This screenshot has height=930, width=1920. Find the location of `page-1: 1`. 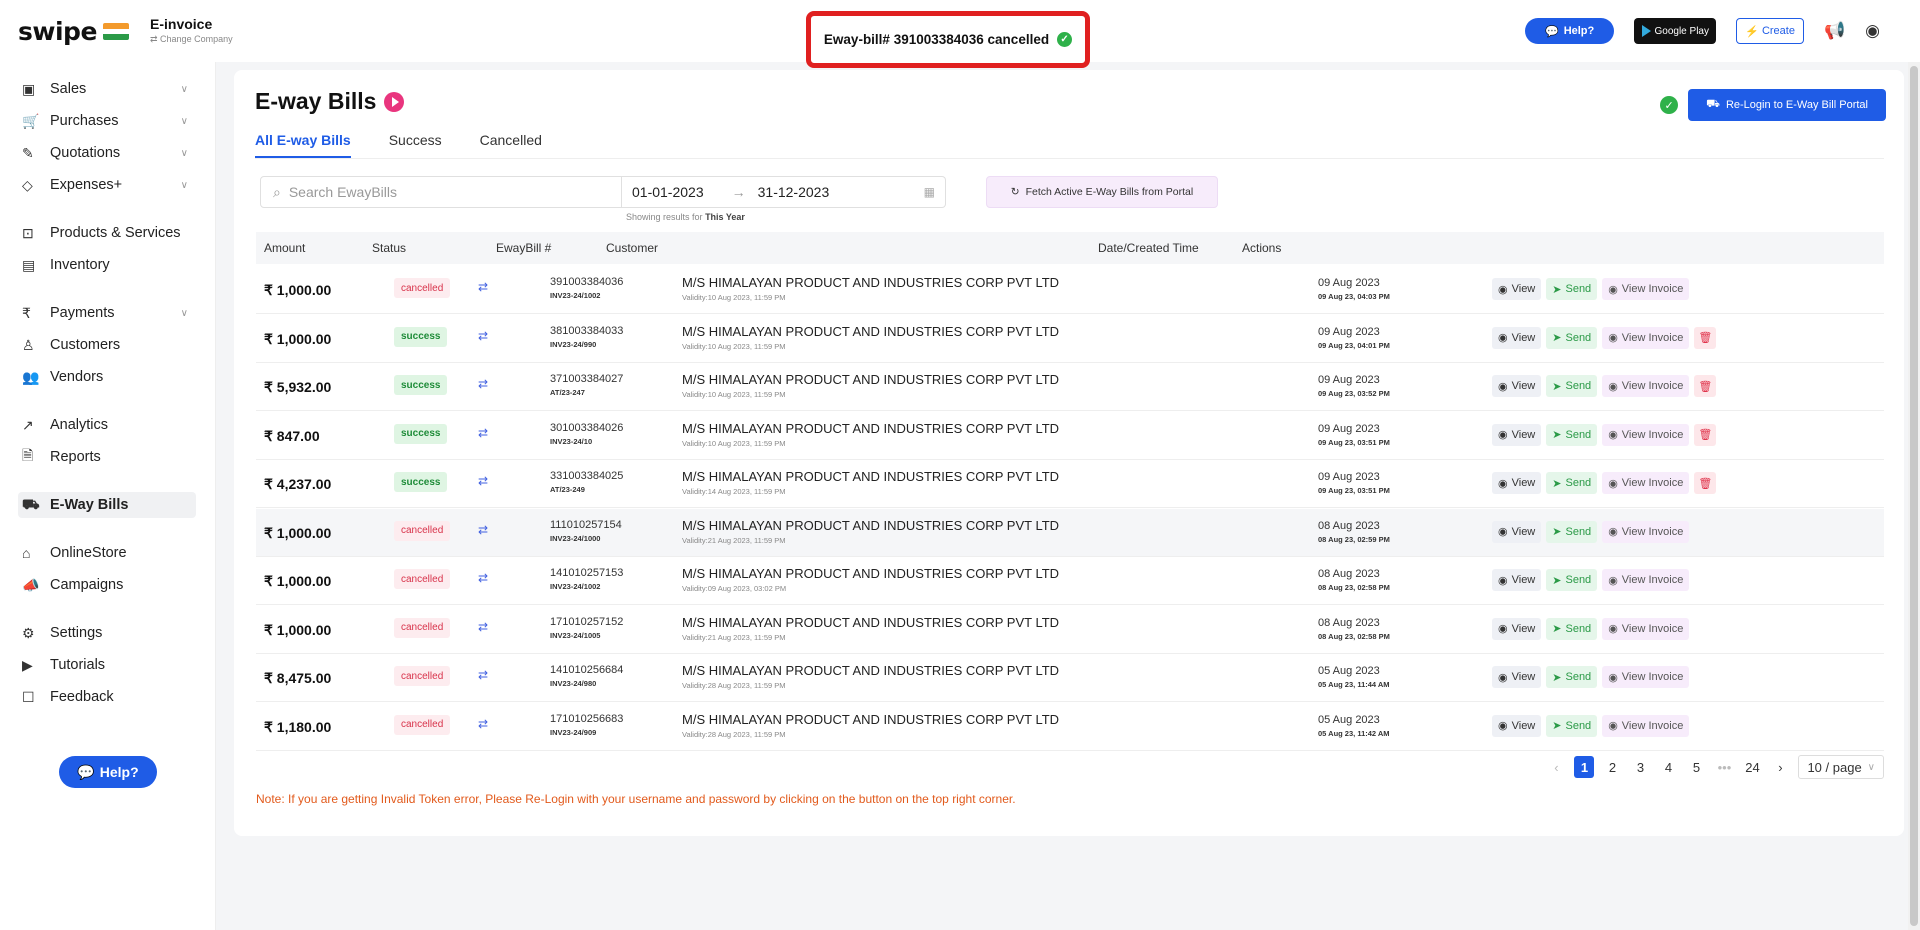

page-1: 1 is located at coordinates (1584, 767).